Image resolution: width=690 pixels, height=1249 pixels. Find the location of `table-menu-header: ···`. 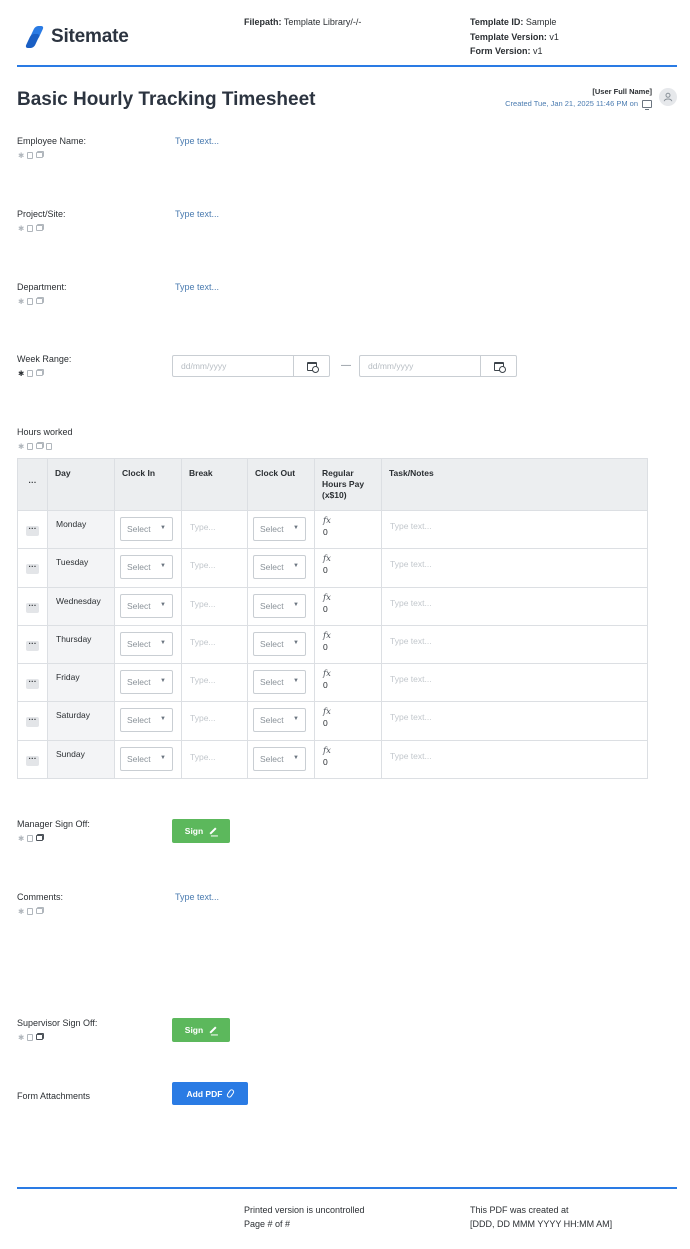

table-menu-header: ··· is located at coordinates (32, 484).